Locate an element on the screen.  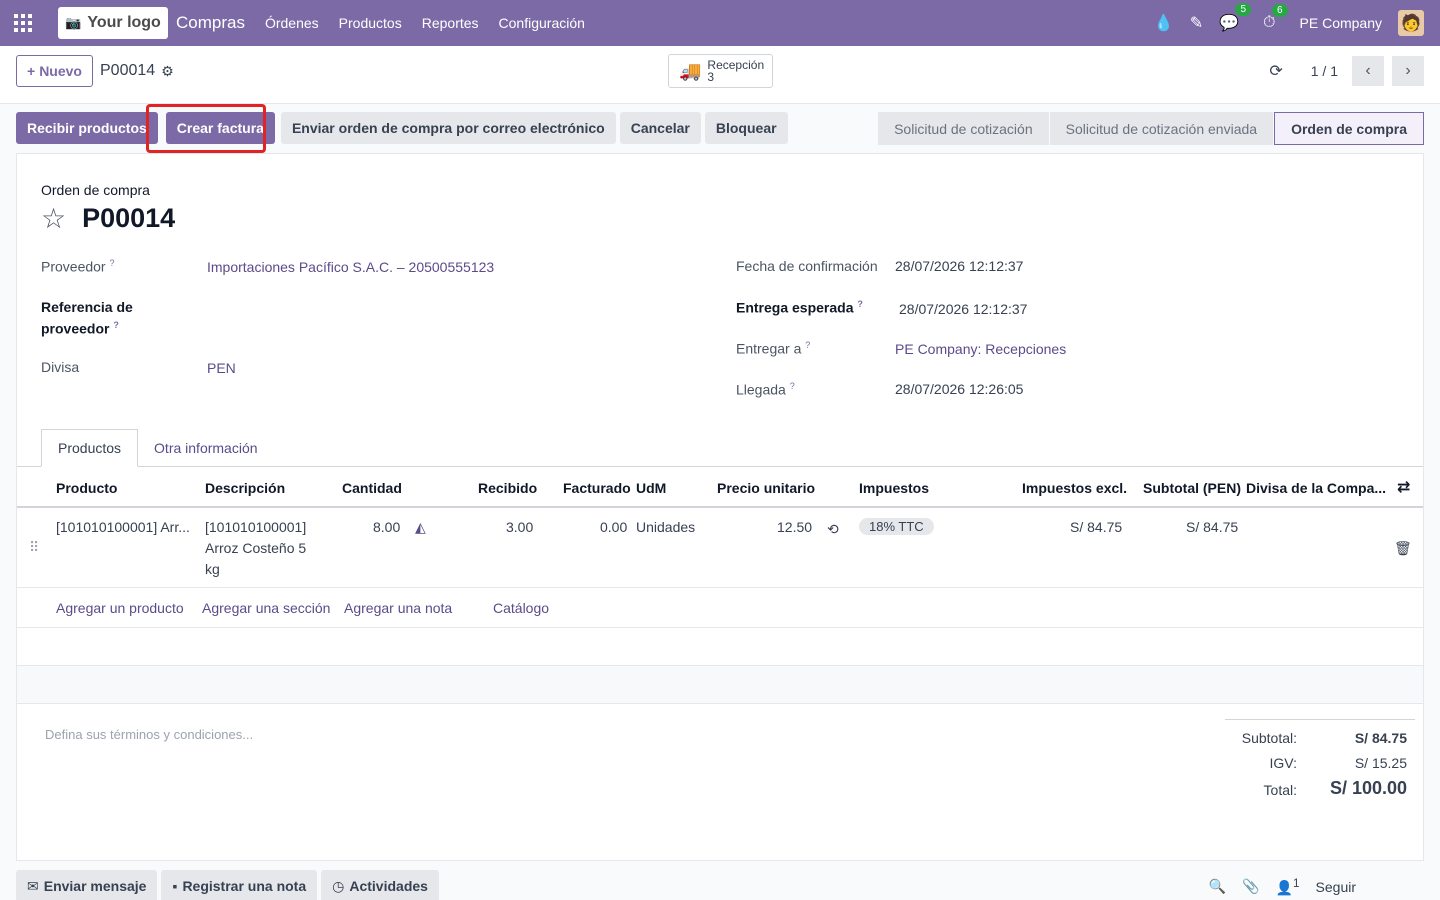
receipt-count: 3 is located at coordinates (711, 77).